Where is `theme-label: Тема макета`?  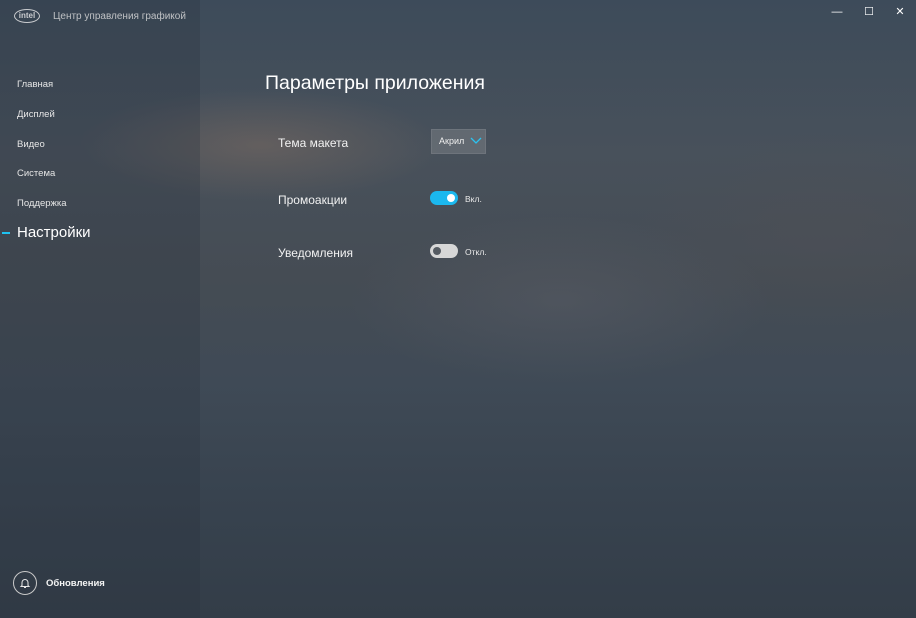 theme-label: Тема макета is located at coordinates (313, 143).